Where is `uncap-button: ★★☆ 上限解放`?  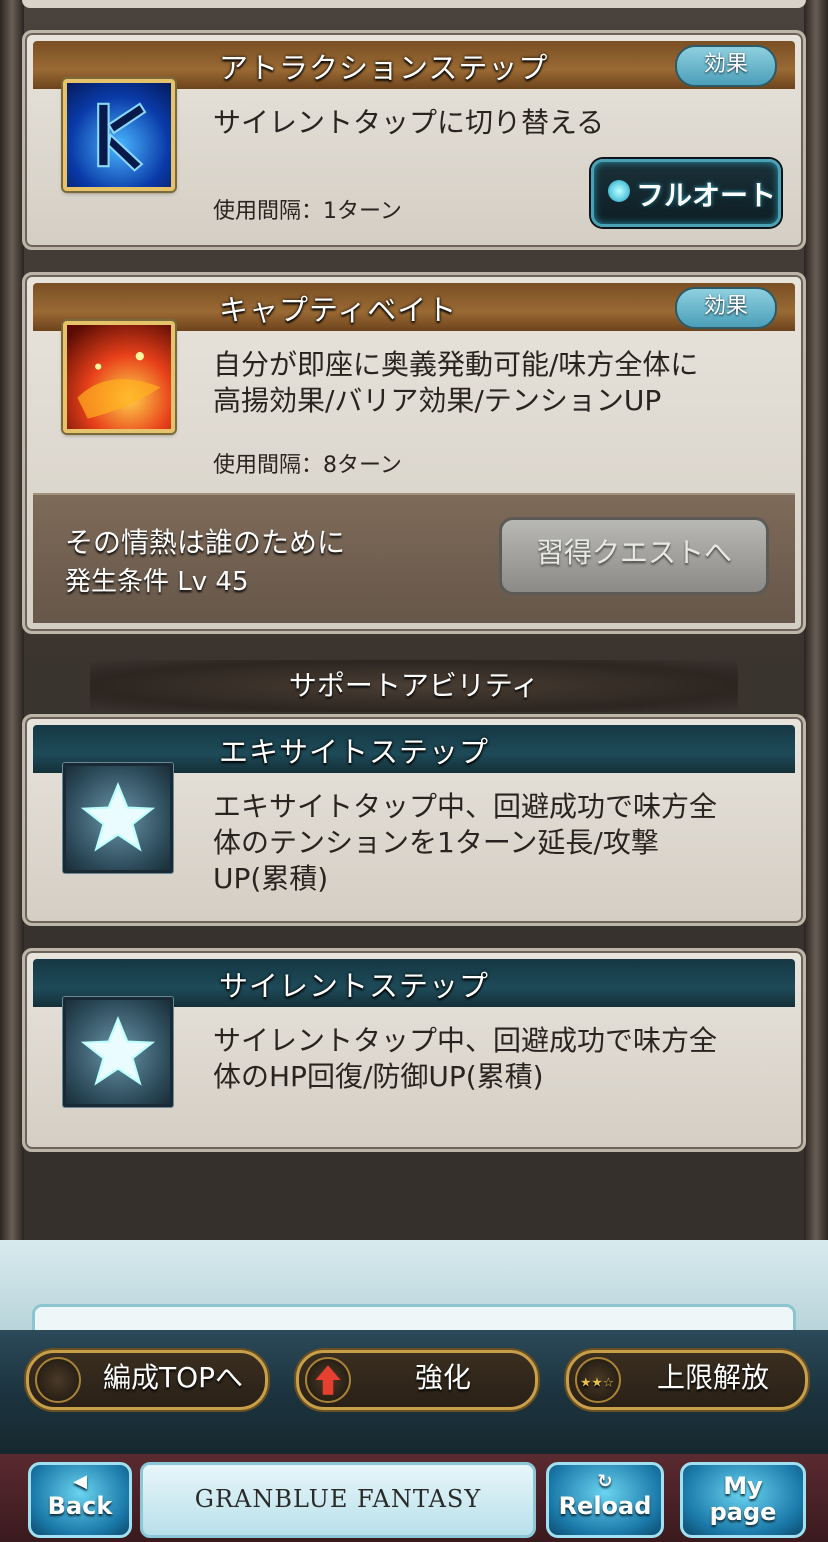
uncap-button: ★★☆ 上限解放 is located at coordinates (687, 1380).